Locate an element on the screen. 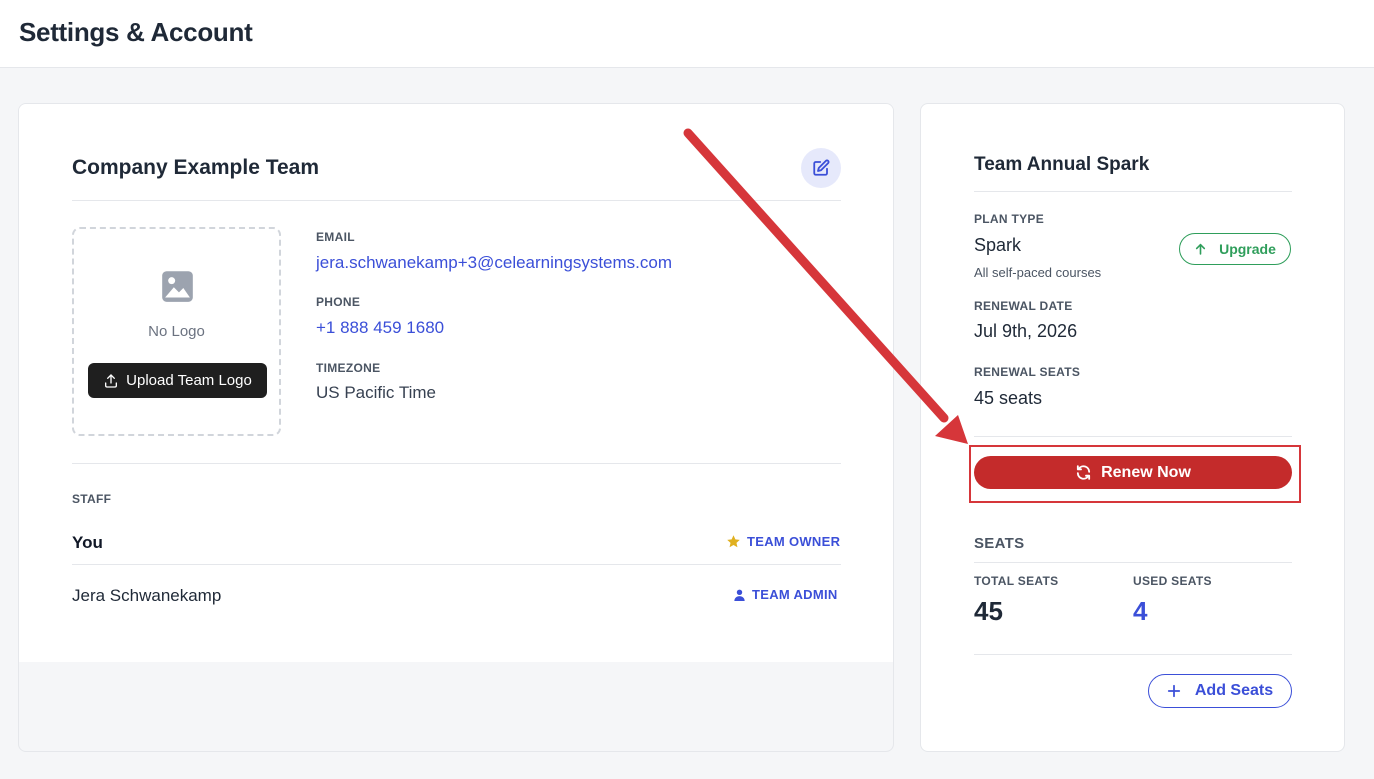 The height and width of the screenshot is (779, 1374). plan-type-value: Spark is located at coordinates (998, 245).